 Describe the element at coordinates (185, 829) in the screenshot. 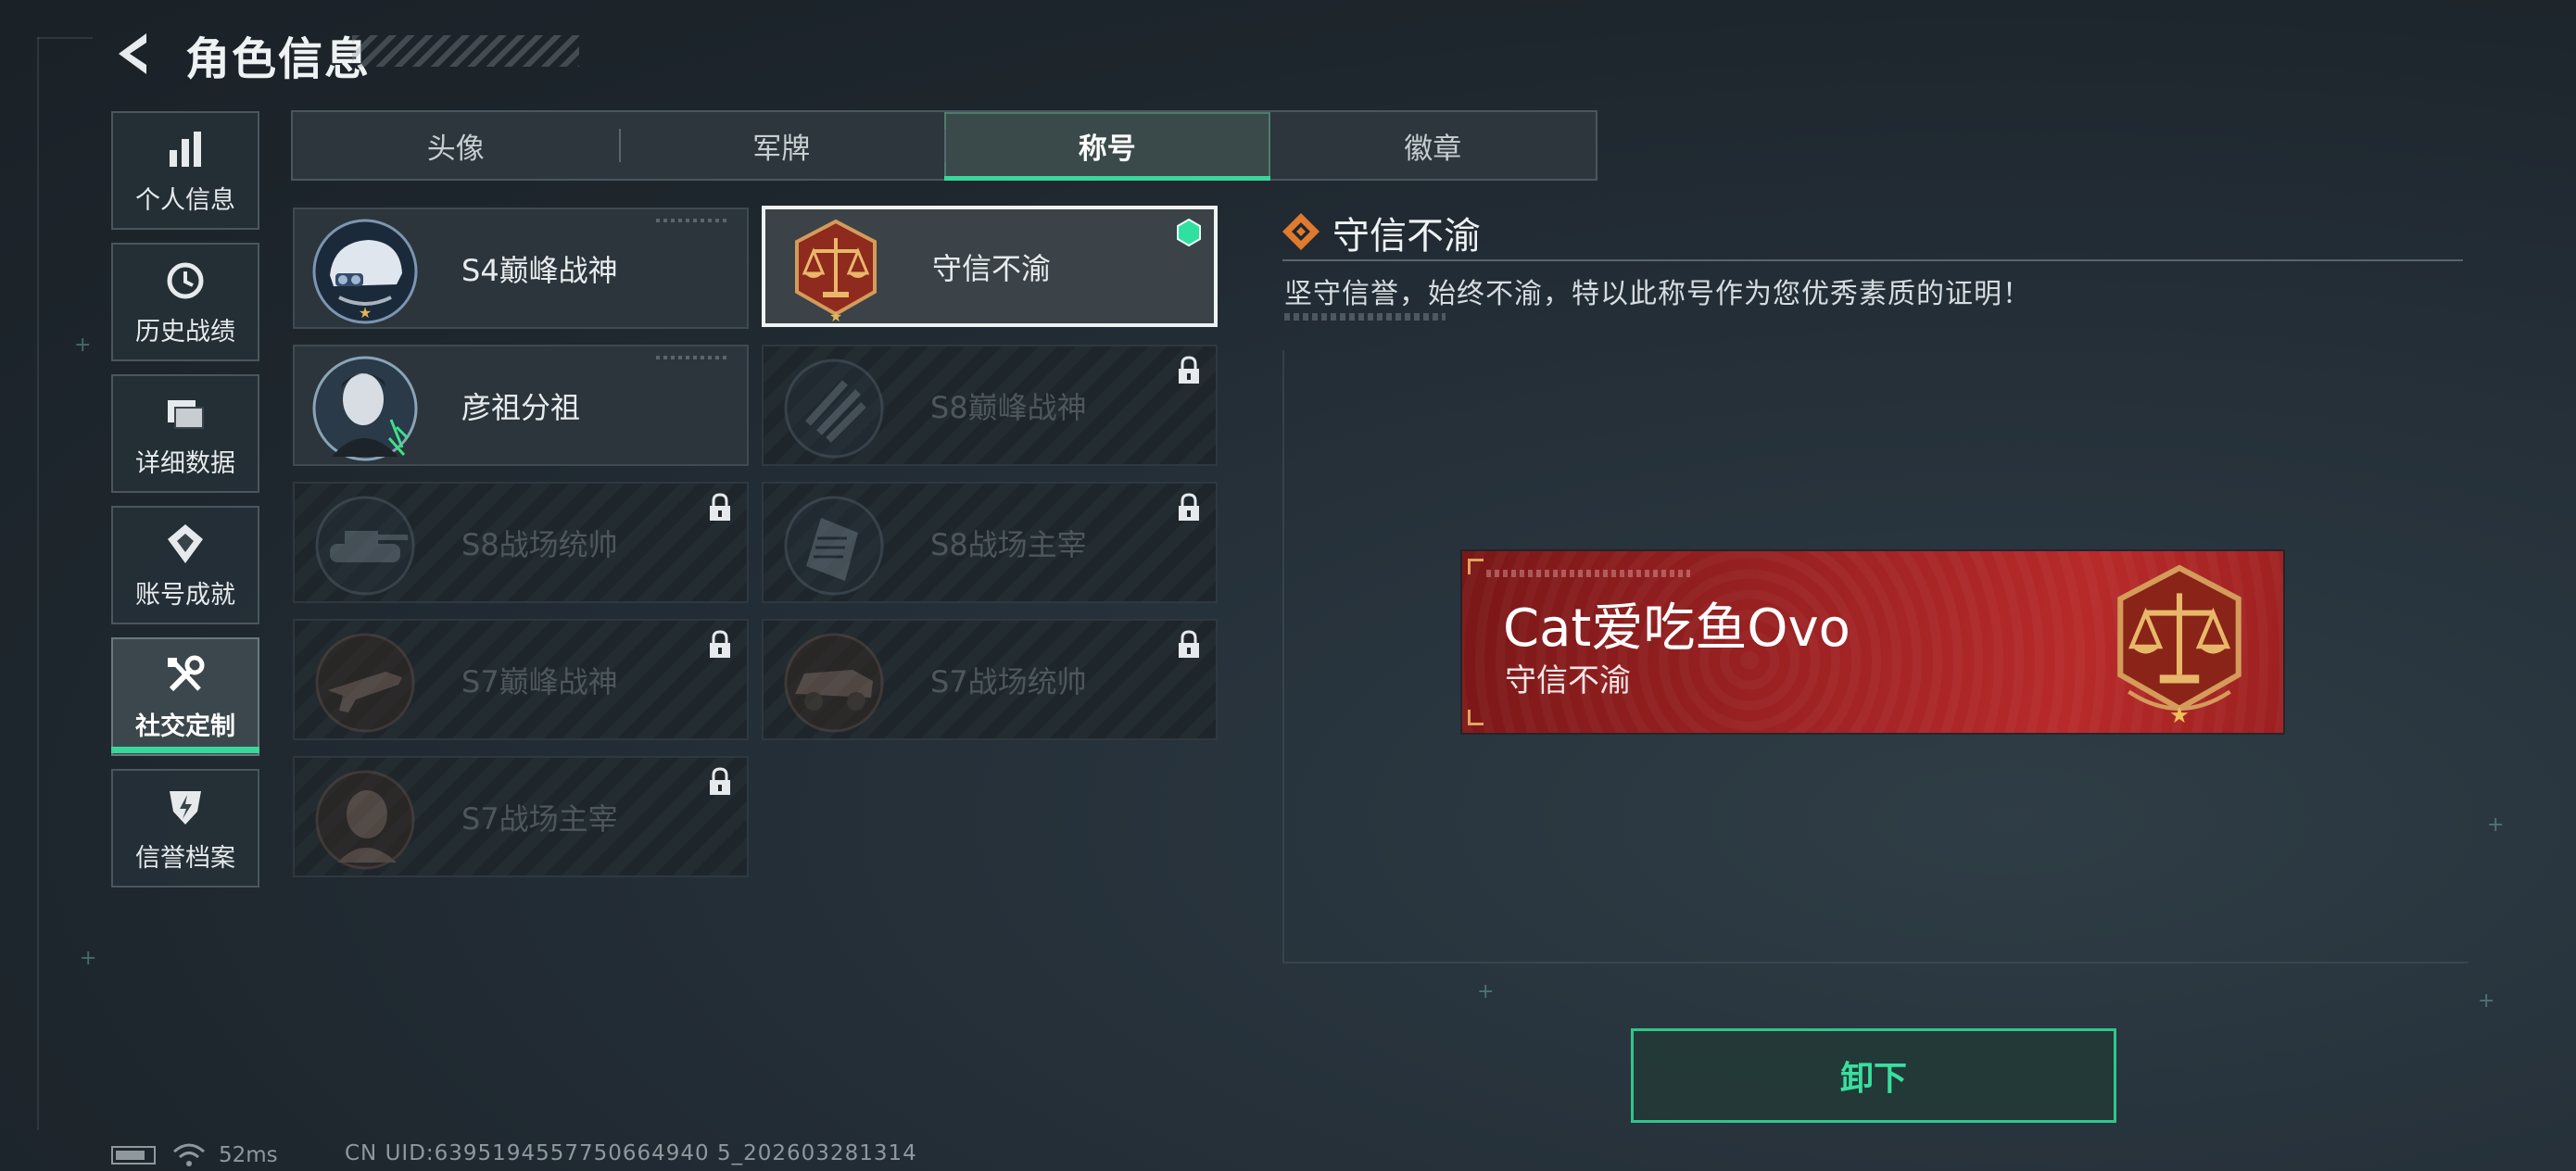

I see `sidebar-item-credit-record: 信誉档案` at that location.